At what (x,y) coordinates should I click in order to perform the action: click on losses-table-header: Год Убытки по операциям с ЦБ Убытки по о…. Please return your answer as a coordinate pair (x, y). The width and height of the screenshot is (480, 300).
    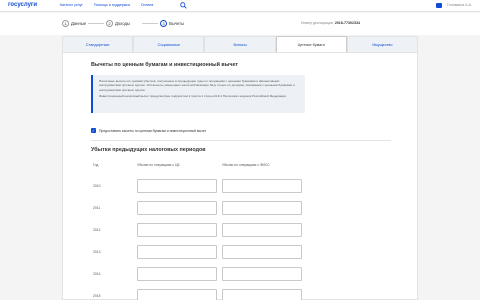
    Looking at the image, I should click on (241, 166).